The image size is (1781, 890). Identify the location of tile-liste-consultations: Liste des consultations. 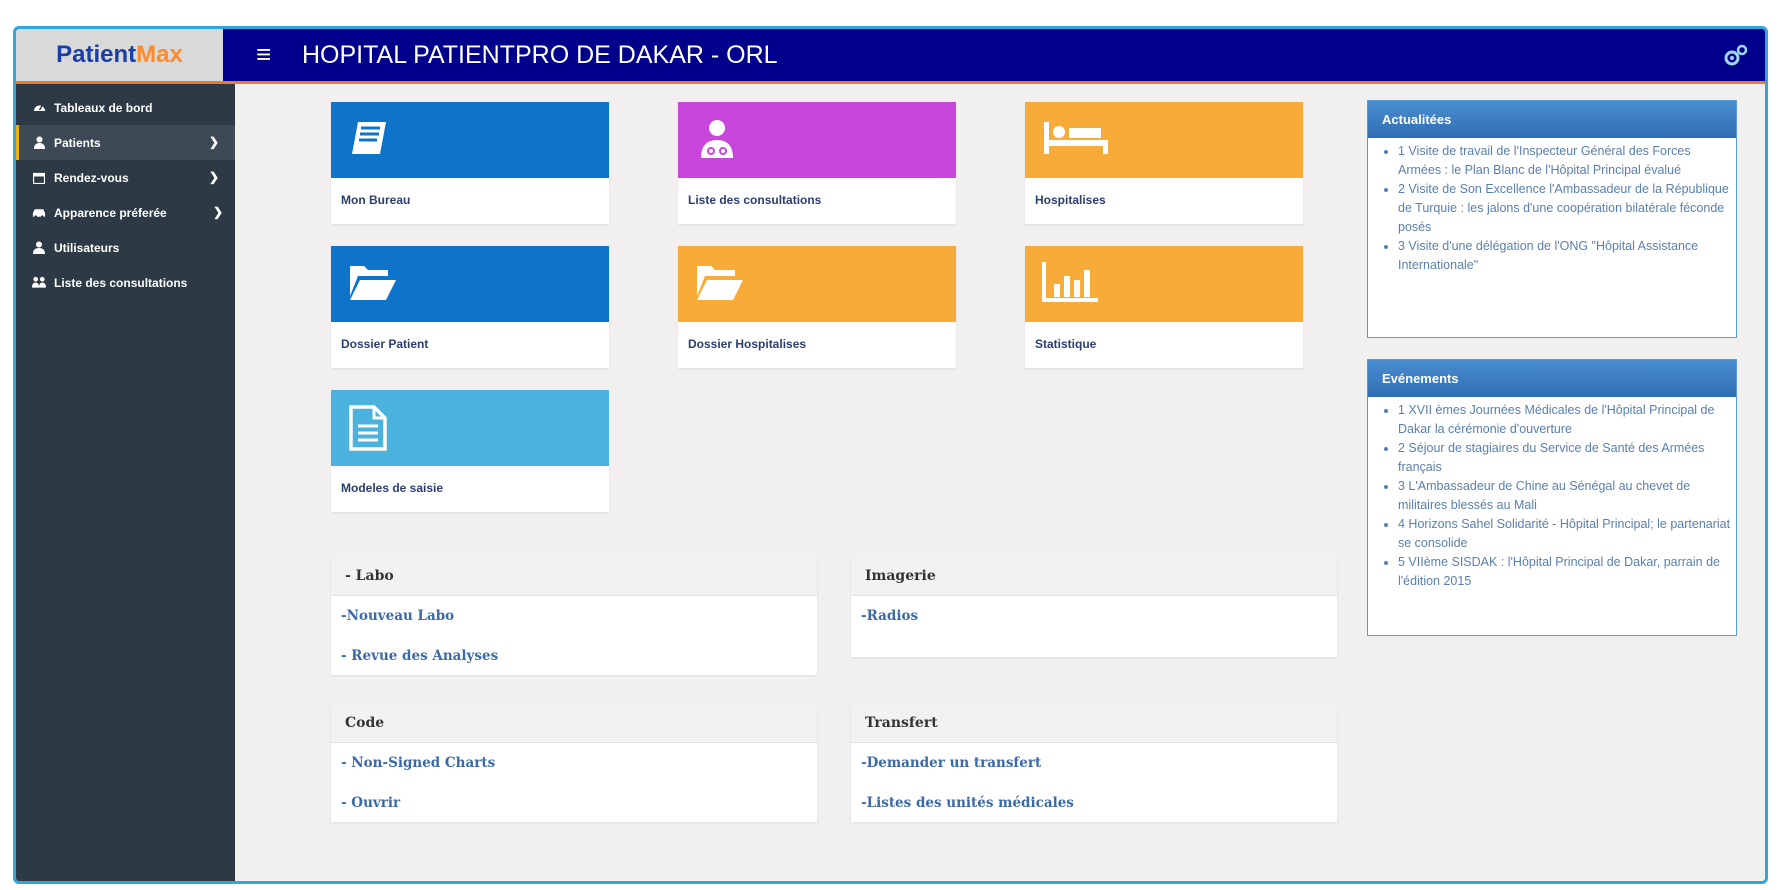
(817, 163).